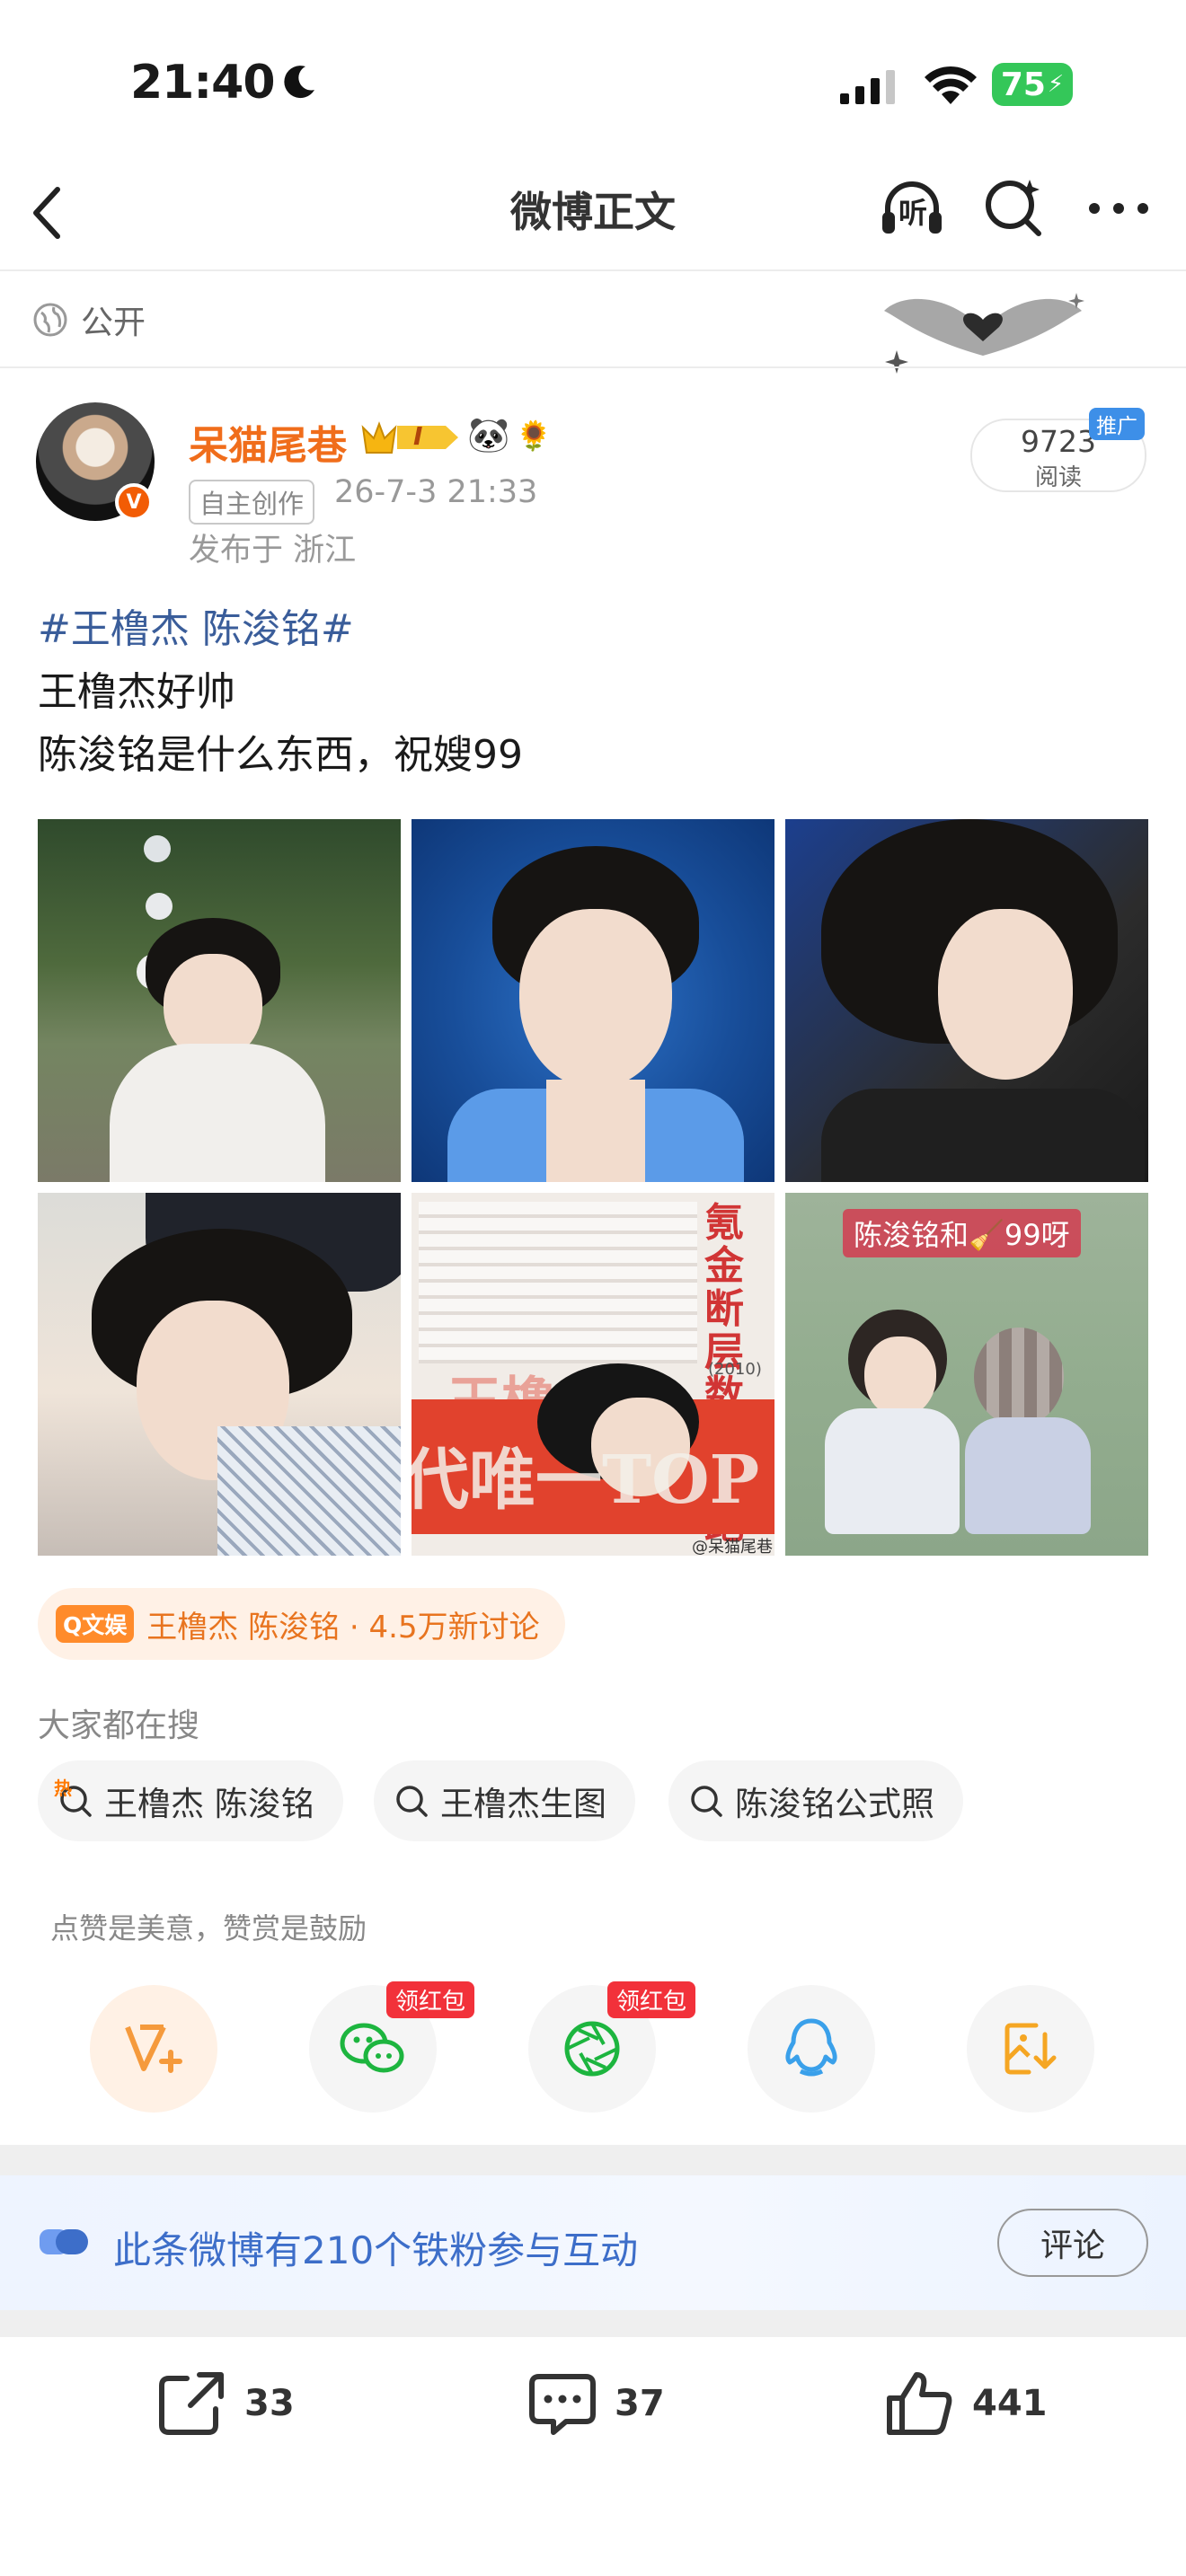  Describe the element at coordinates (834, 1804) in the screenshot. I see `search-suggestion-label: 陈浚铭公式照` at that location.